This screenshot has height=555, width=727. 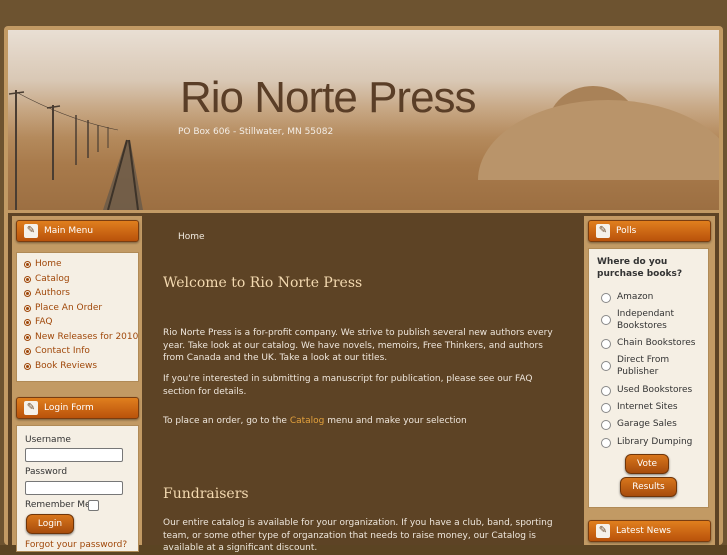 I want to click on order-text-after: menu and make your selection, so click(x=395, y=421).